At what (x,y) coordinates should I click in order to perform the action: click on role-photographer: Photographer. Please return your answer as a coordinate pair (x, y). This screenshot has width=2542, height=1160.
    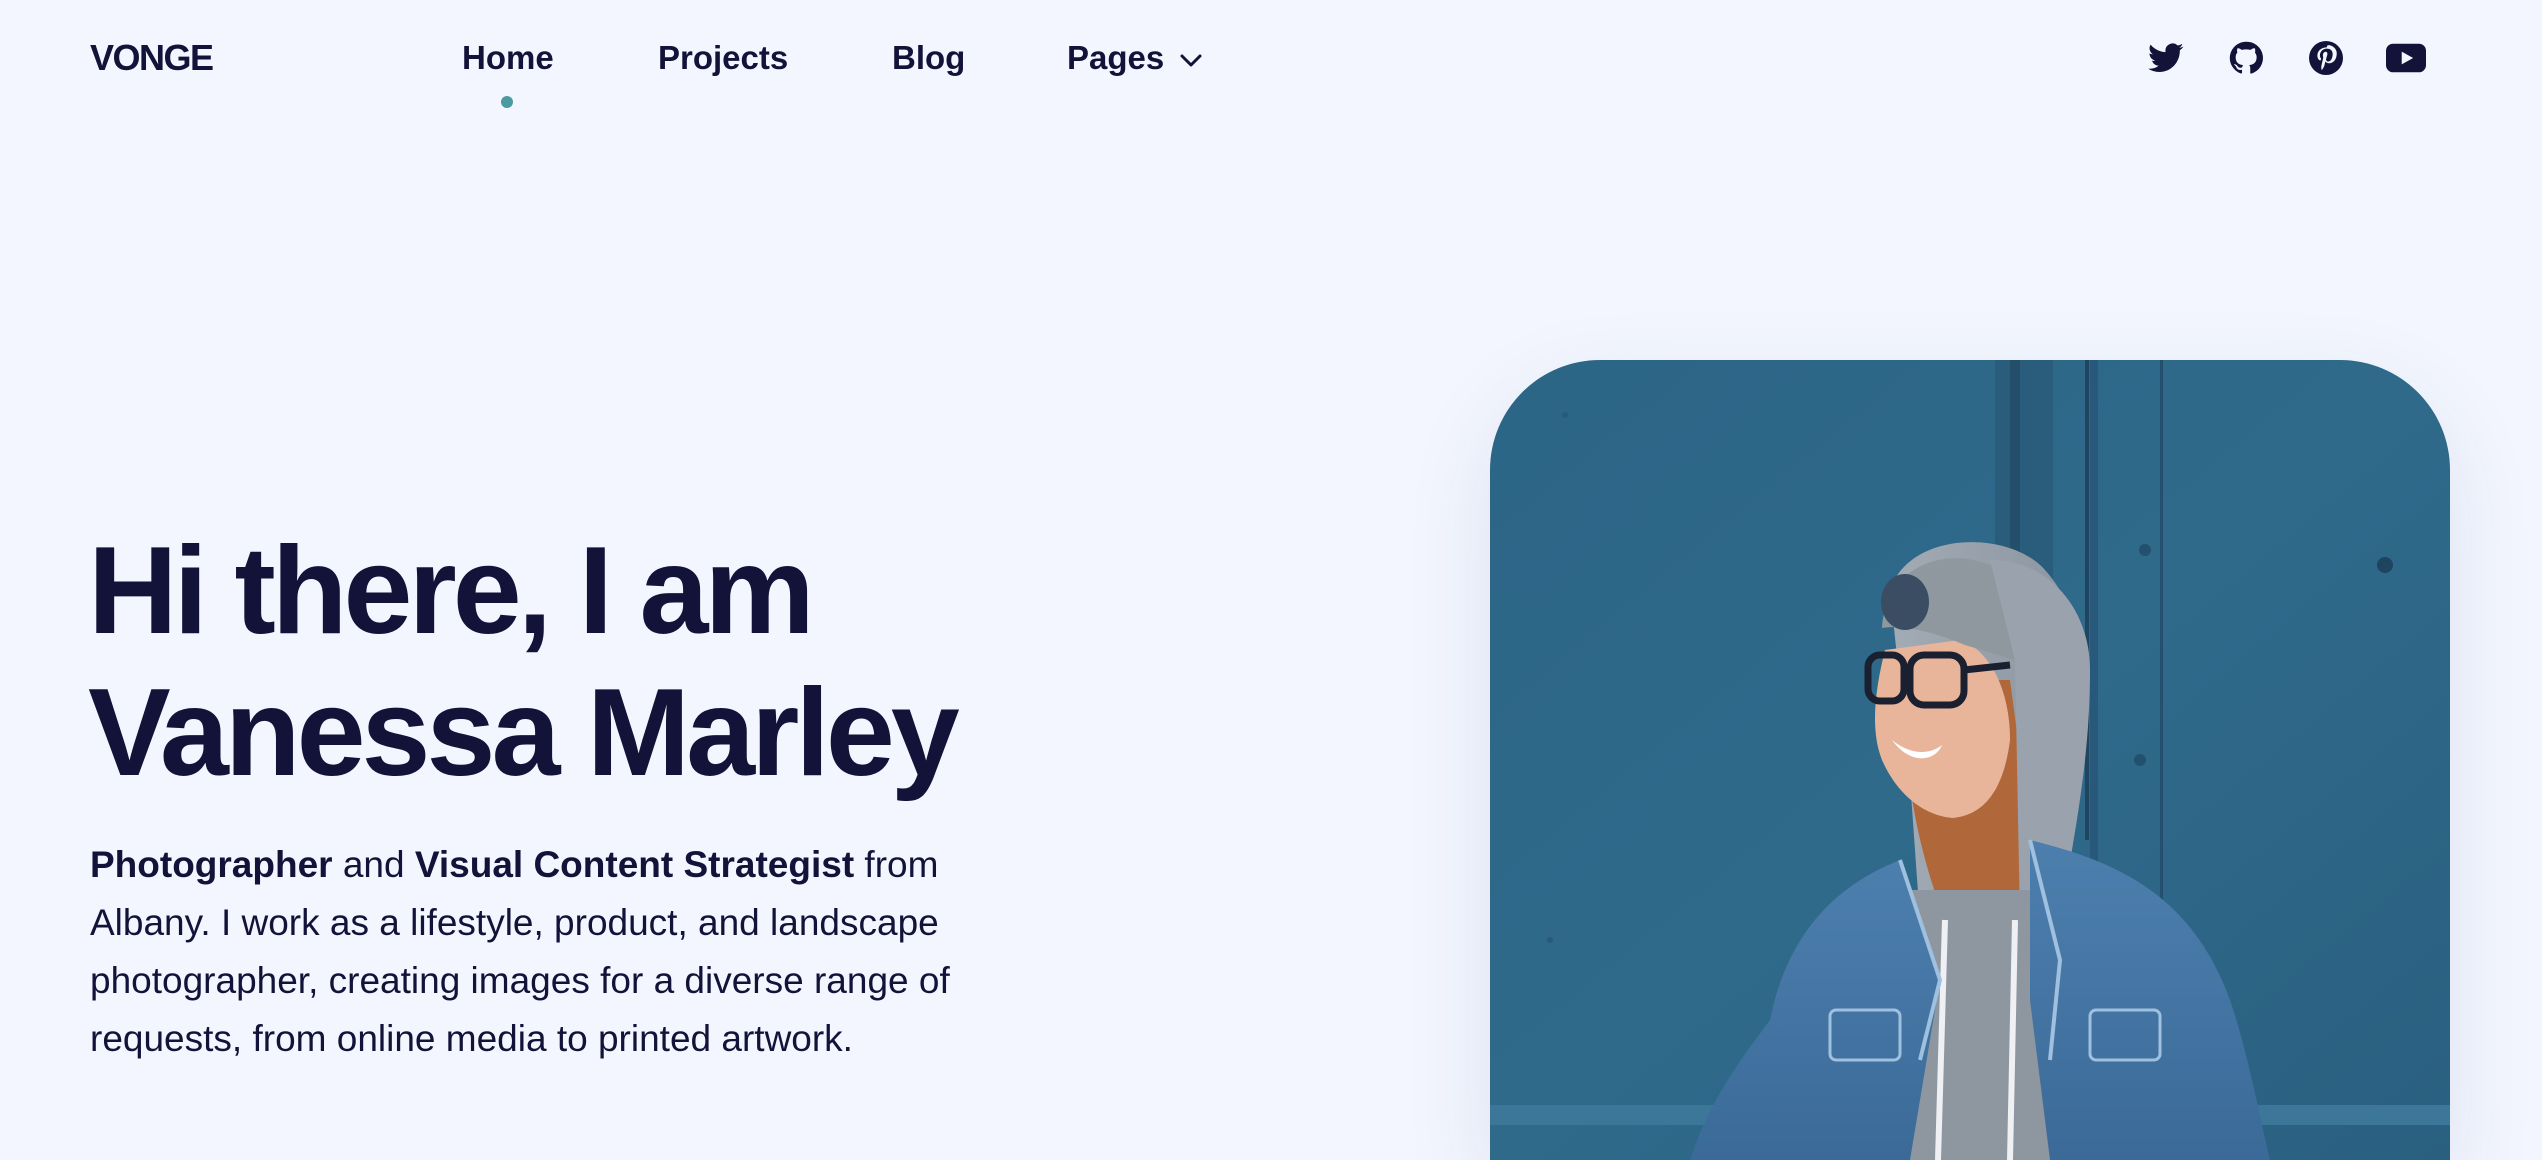
    Looking at the image, I should click on (211, 864).